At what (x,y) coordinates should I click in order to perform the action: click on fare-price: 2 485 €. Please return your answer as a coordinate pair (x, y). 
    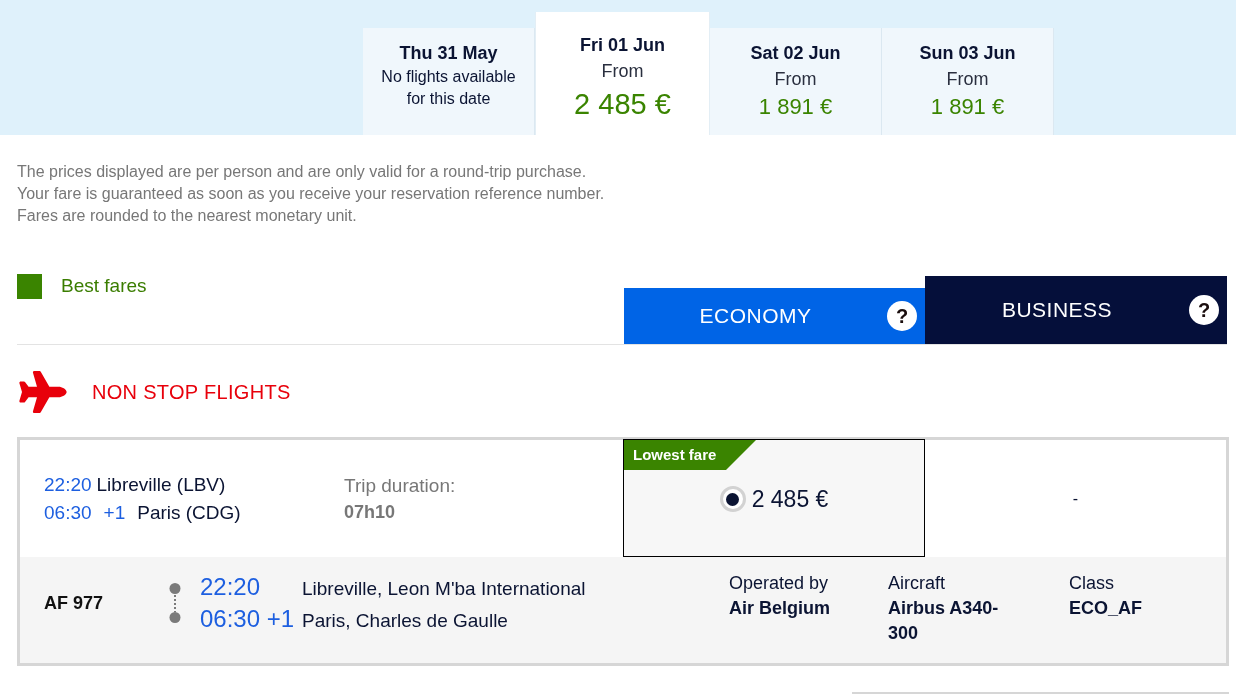
    Looking at the image, I should click on (790, 499).